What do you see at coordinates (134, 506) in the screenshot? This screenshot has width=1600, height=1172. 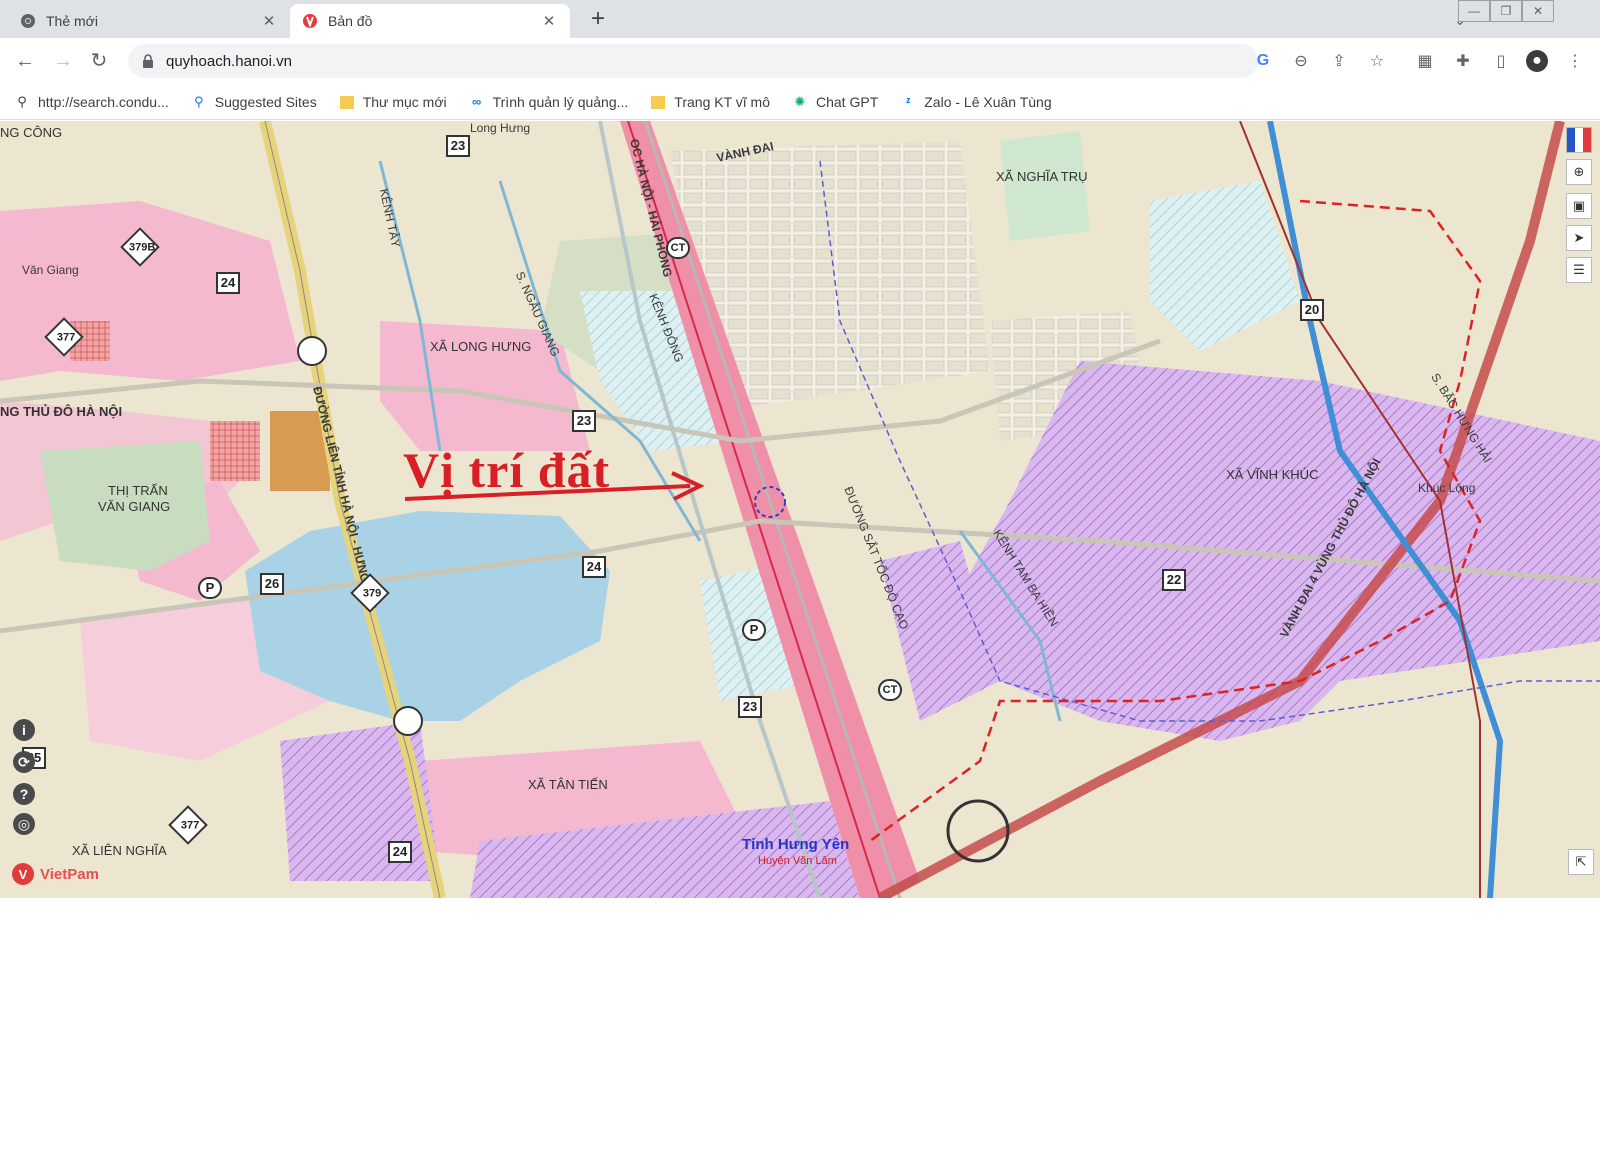 I see `place-label: VĂN GIANG` at bounding box center [134, 506].